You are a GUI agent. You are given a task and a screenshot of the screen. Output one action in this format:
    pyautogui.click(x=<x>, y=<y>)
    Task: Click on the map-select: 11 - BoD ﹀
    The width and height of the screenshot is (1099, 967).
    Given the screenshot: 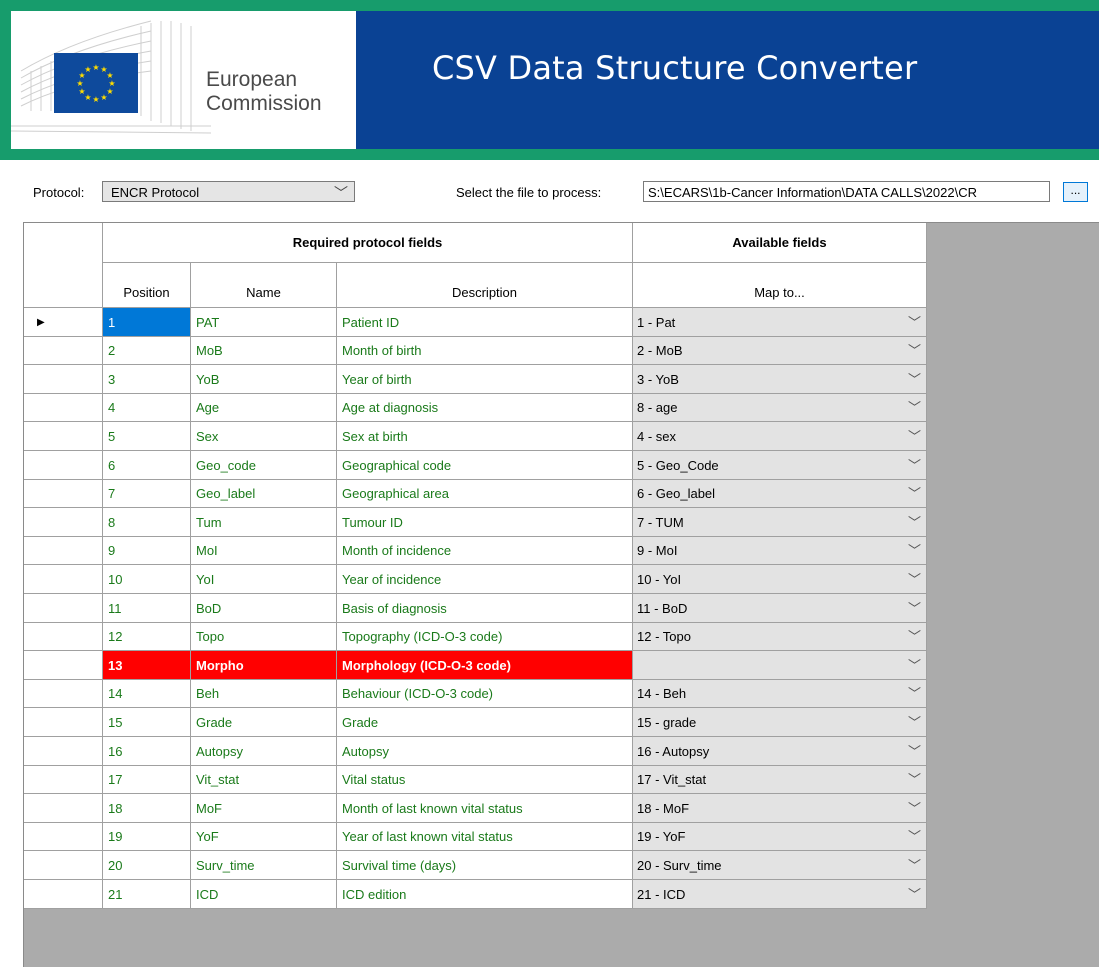 What is the action you would take?
    pyautogui.click(x=780, y=608)
    